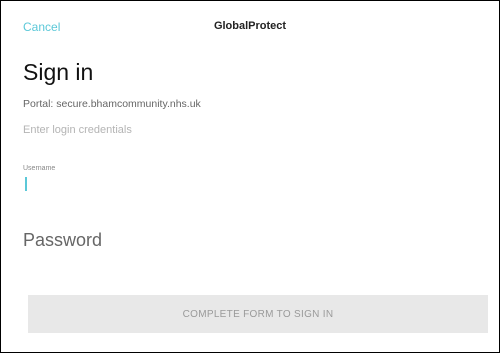 This screenshot has width=502, height=355. What do you see at coordinates (243, 240) in the screenshot?
I see `password-field` at bounding box center [243, 240].